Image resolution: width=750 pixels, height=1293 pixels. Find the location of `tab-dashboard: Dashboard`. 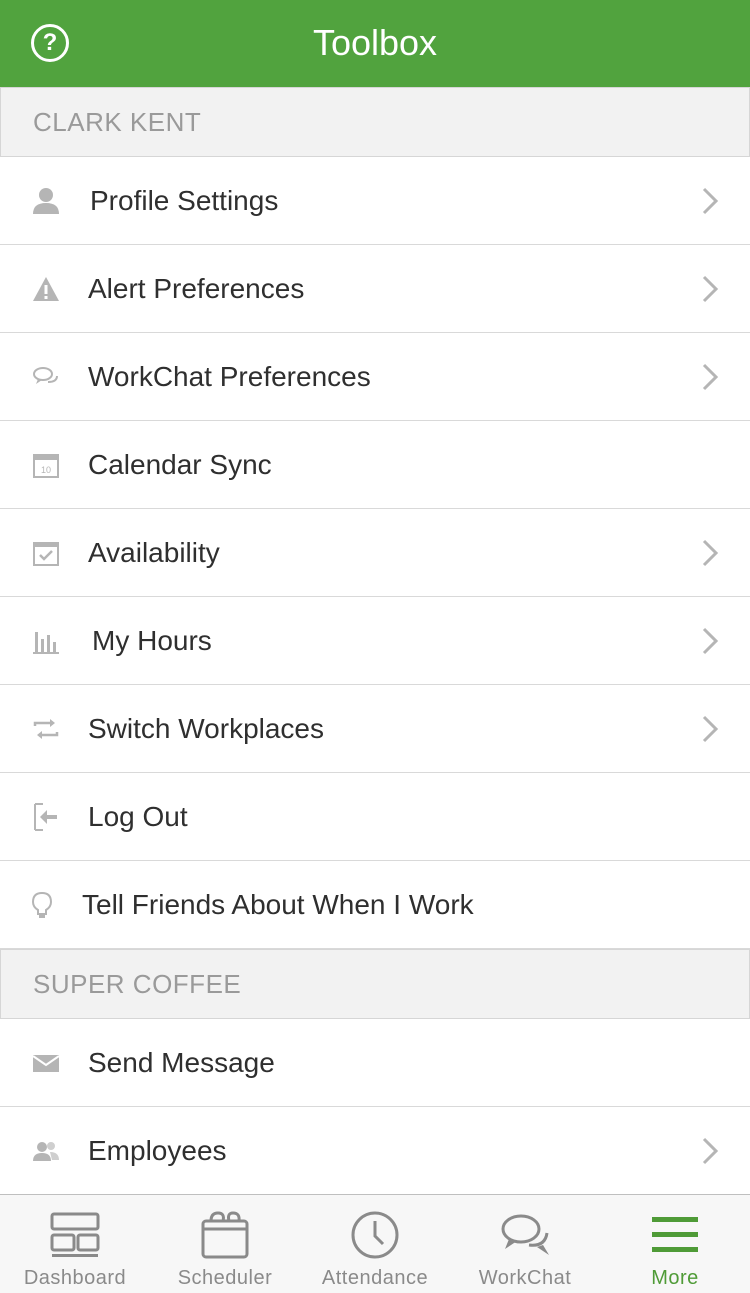

tab-dashboard: Dashboard is located at coordinates (75, 1244).